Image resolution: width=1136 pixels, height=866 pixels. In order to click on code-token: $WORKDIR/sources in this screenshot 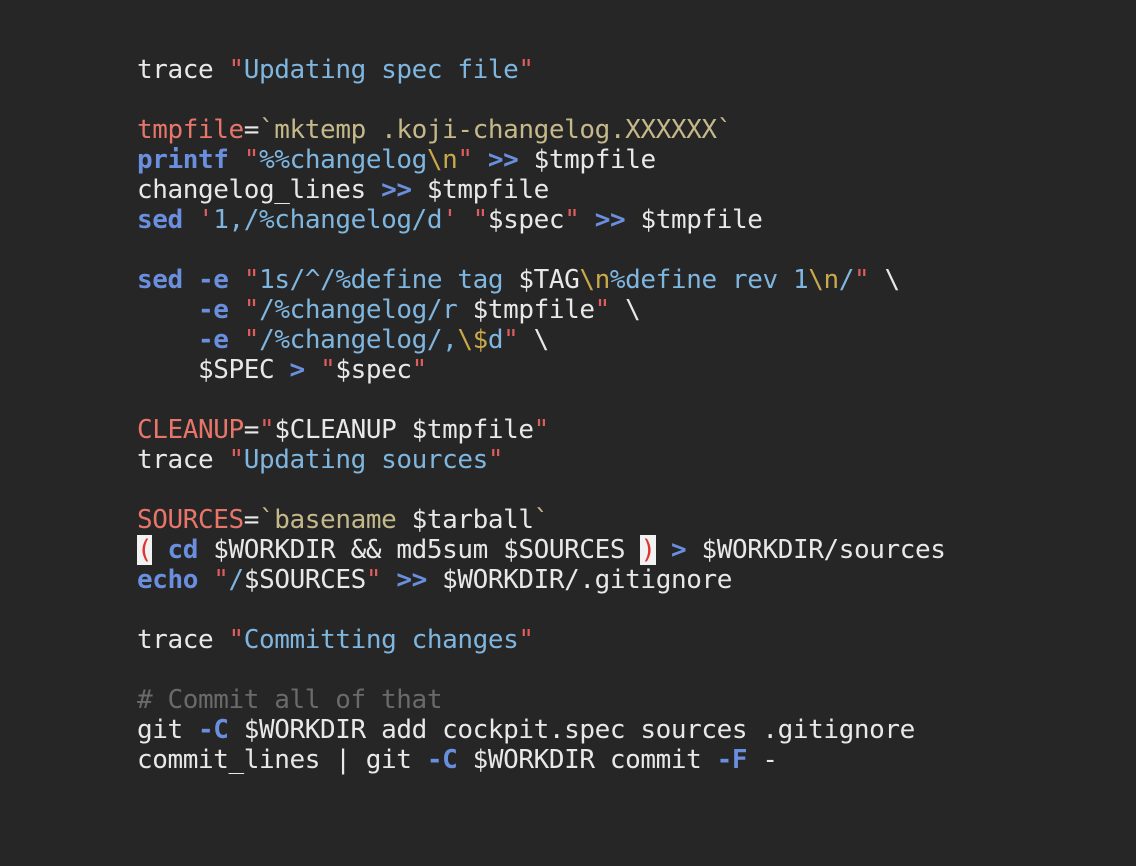, I will do `click(816, 550)`.